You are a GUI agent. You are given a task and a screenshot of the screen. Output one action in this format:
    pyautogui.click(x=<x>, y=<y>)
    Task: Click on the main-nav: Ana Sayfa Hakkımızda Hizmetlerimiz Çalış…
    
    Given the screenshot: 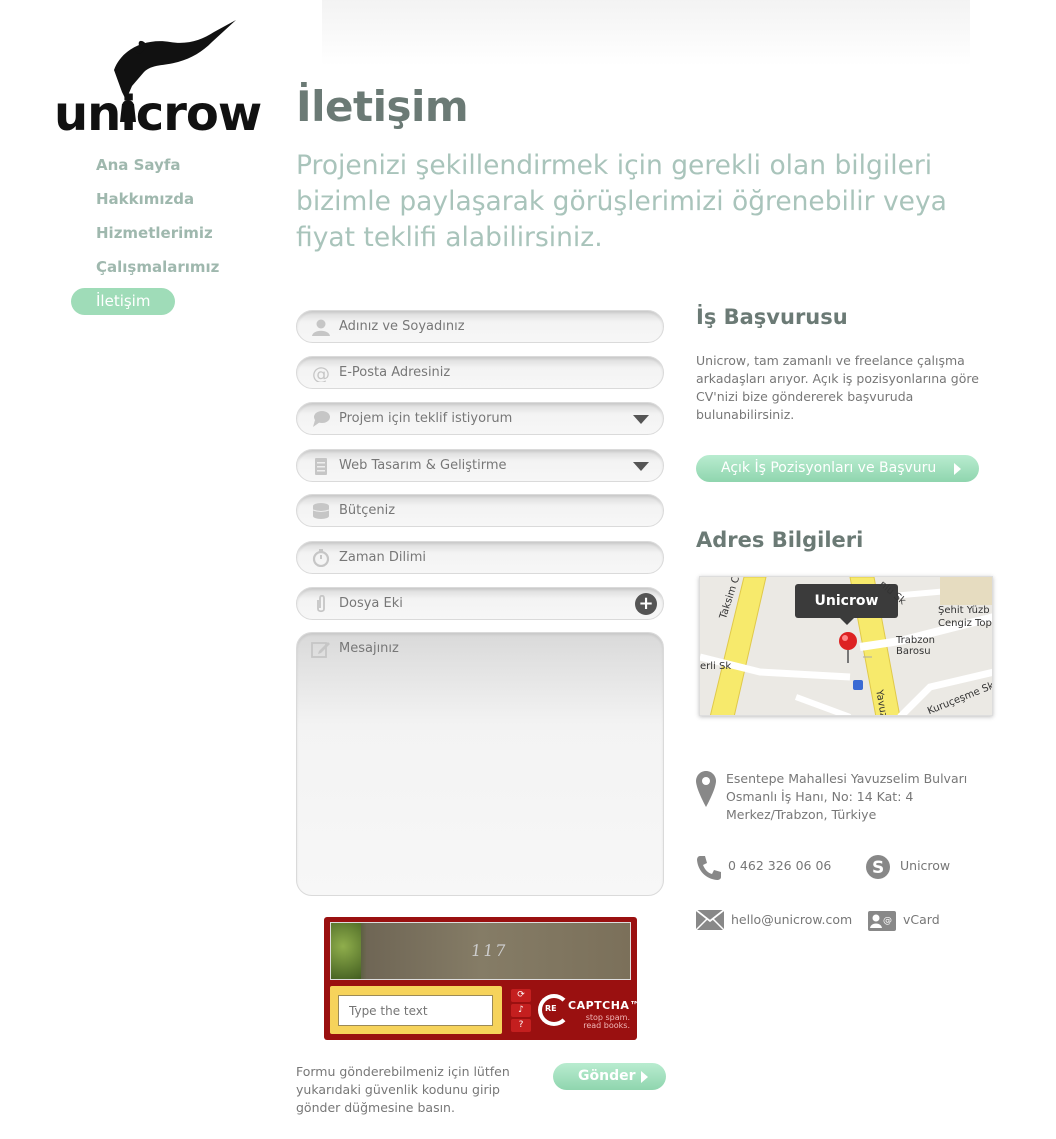 What is the action you would take?
    pyautogui.click(x=166, y=237)
    